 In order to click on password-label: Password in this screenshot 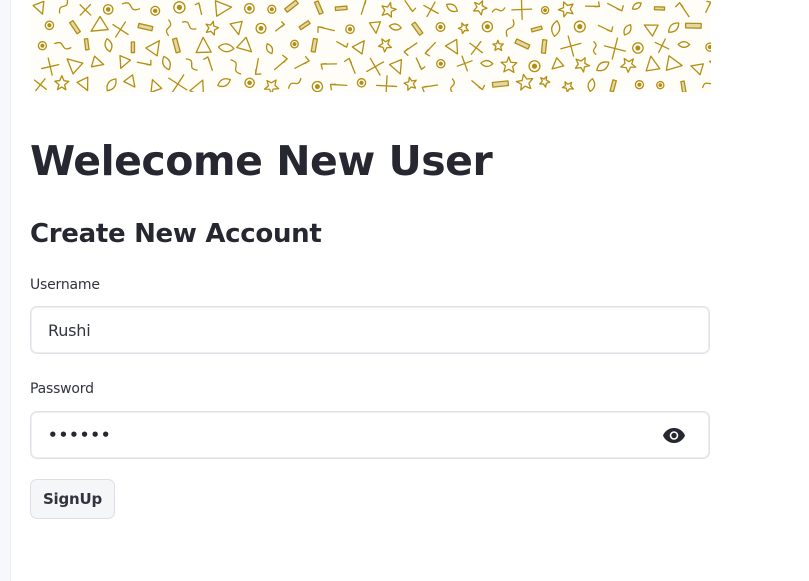, I will do `click(62, 389)`.